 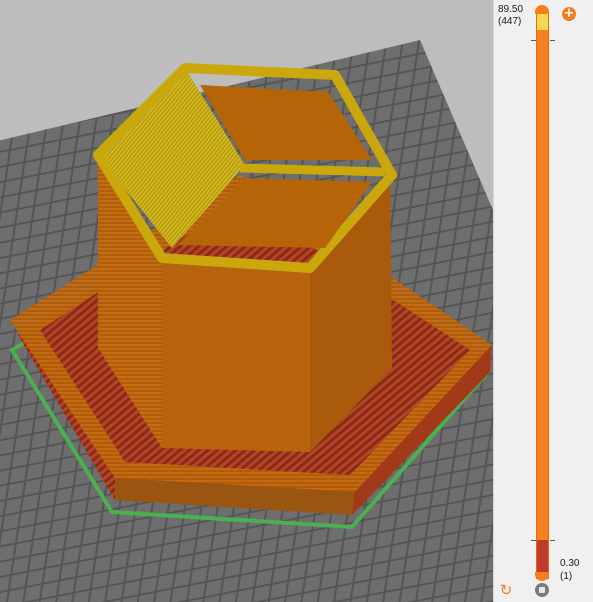 What do you see at coordinates (542, 590) in the screenshot?
I see `cog-icon` at bounding box center [542, 590].